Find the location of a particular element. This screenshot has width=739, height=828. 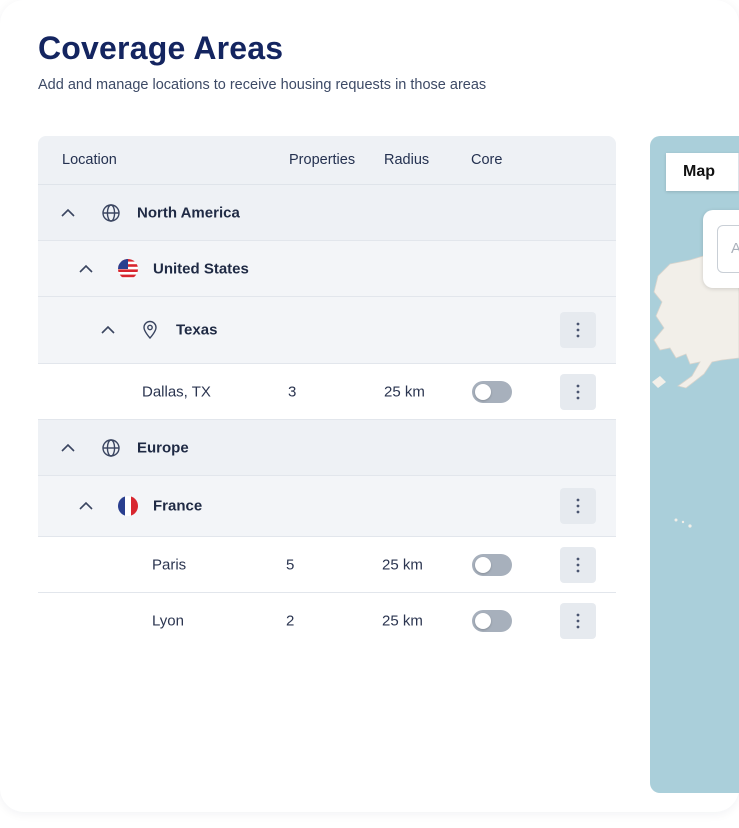

column-header-radius: Radius is located at coordinates (407, 160).